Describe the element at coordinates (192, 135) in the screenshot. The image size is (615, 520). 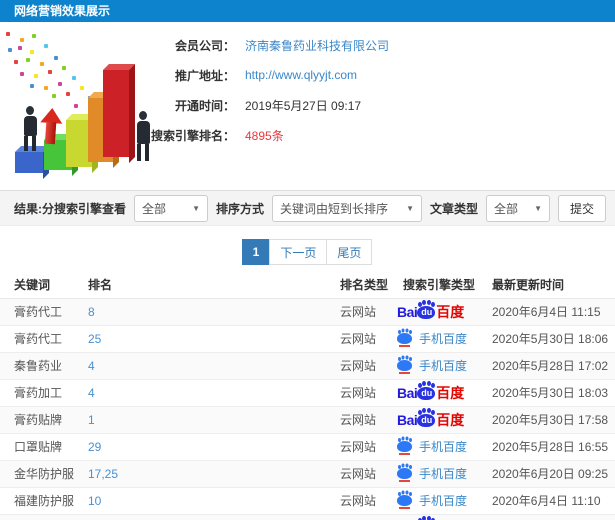
I see `rank-count-label: 搜索引擎排名：` at that location.